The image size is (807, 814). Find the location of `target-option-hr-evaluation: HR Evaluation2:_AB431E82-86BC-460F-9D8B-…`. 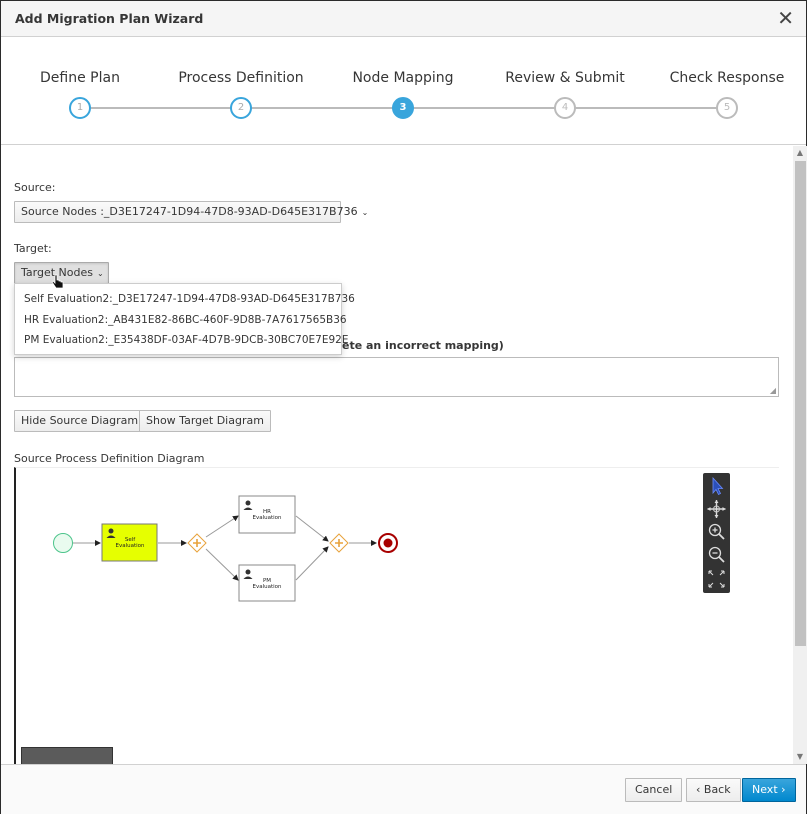

target-option-hr-evaluation: HR Evaluation2:_AB431E82-86BC-460F-9D8B-… is located at coordinates (185, 320).